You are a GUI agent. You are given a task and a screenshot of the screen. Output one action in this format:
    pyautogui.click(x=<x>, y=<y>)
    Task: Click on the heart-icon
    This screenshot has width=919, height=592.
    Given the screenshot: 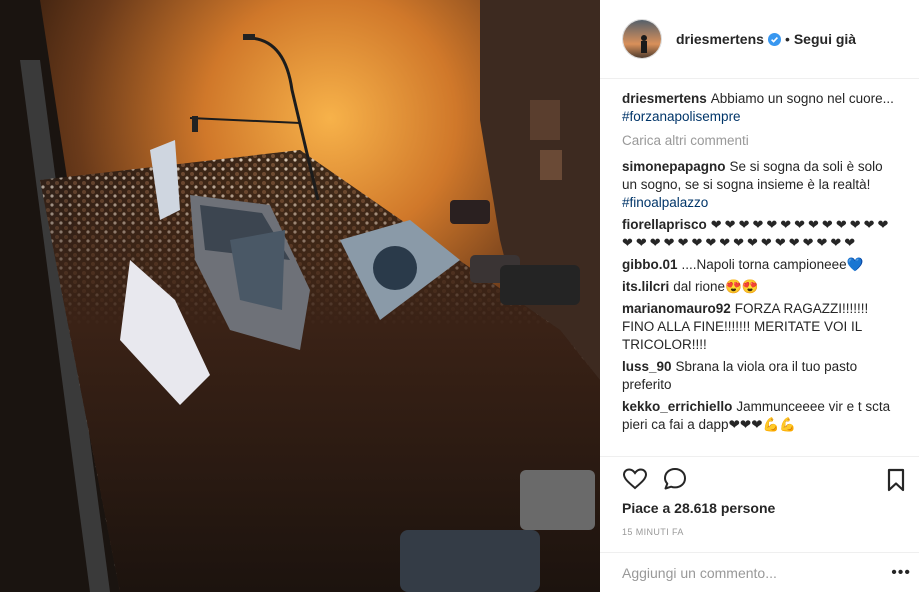 What is the action you would take?
    pyautogui.click(x=635, y=479)
    